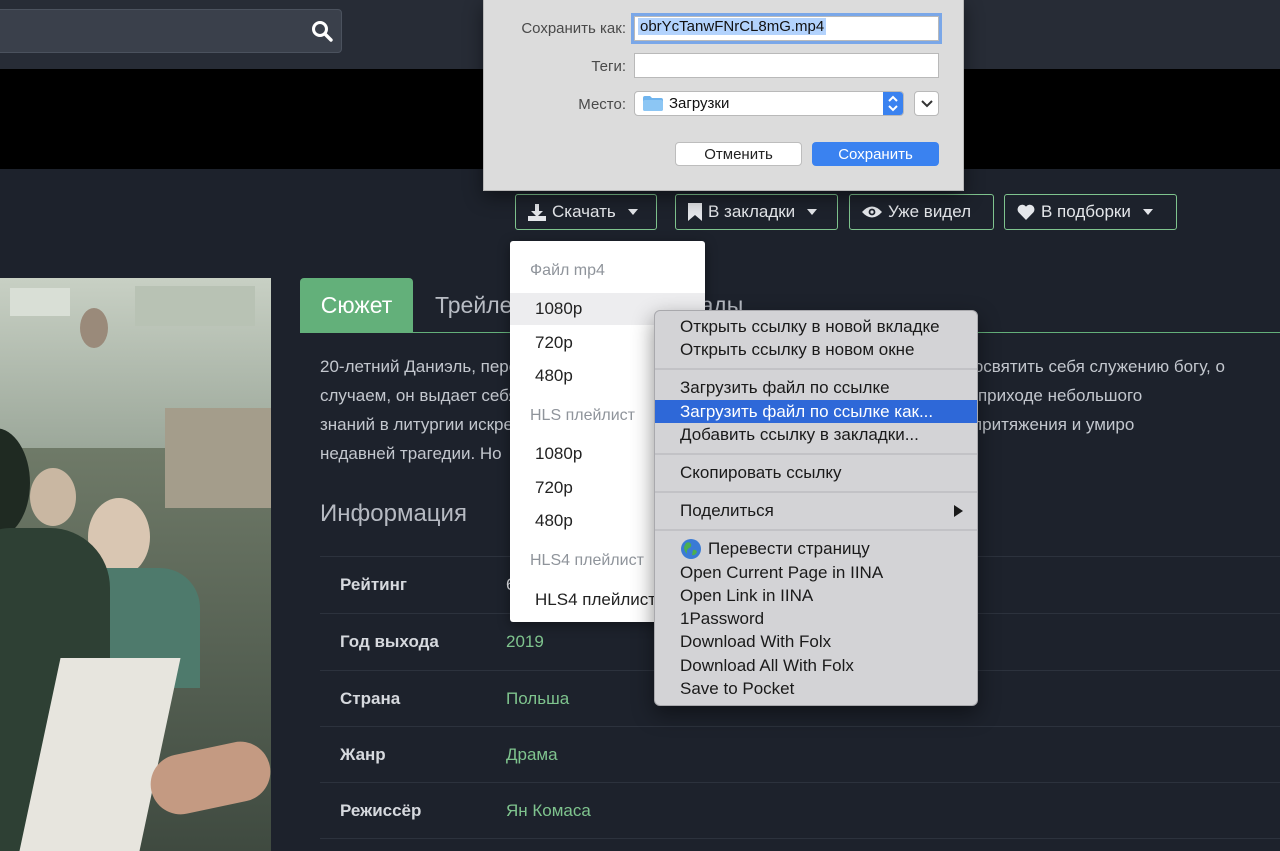 This screenshot has width=1280, height=851. I want to click on search-icon, so click(322, 31).